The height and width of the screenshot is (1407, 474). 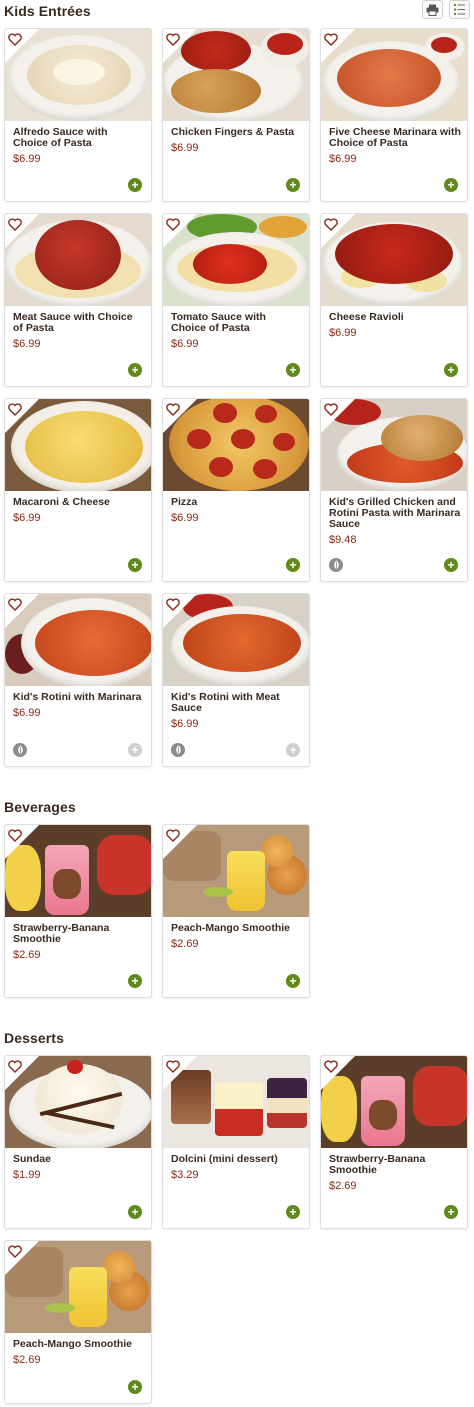 I want to click on item-name: Cheese Ravioli, so click(x=366, y=317).